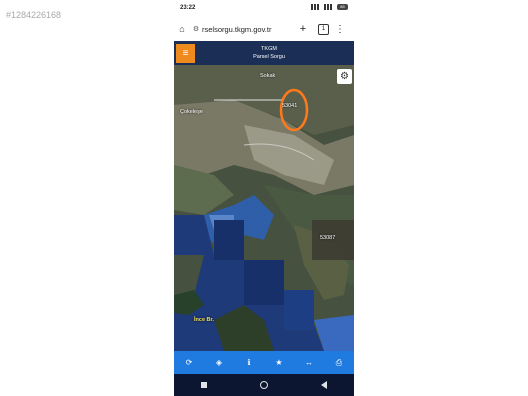 This screenshot has width=528, height=396. I want to click on app-title: TKGM Parsel Sorgu, so click(269, 53).